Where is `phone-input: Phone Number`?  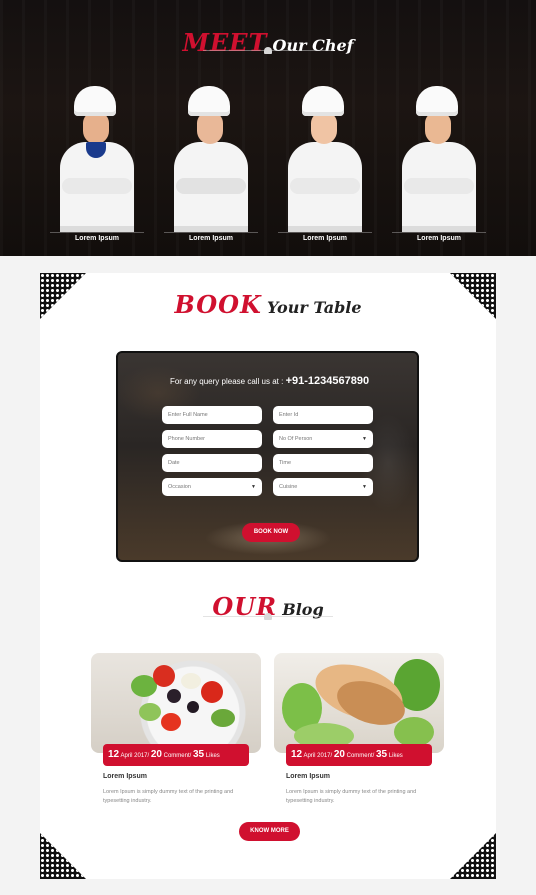
phone-input: Phone Number is located at coordinates (212, 439).